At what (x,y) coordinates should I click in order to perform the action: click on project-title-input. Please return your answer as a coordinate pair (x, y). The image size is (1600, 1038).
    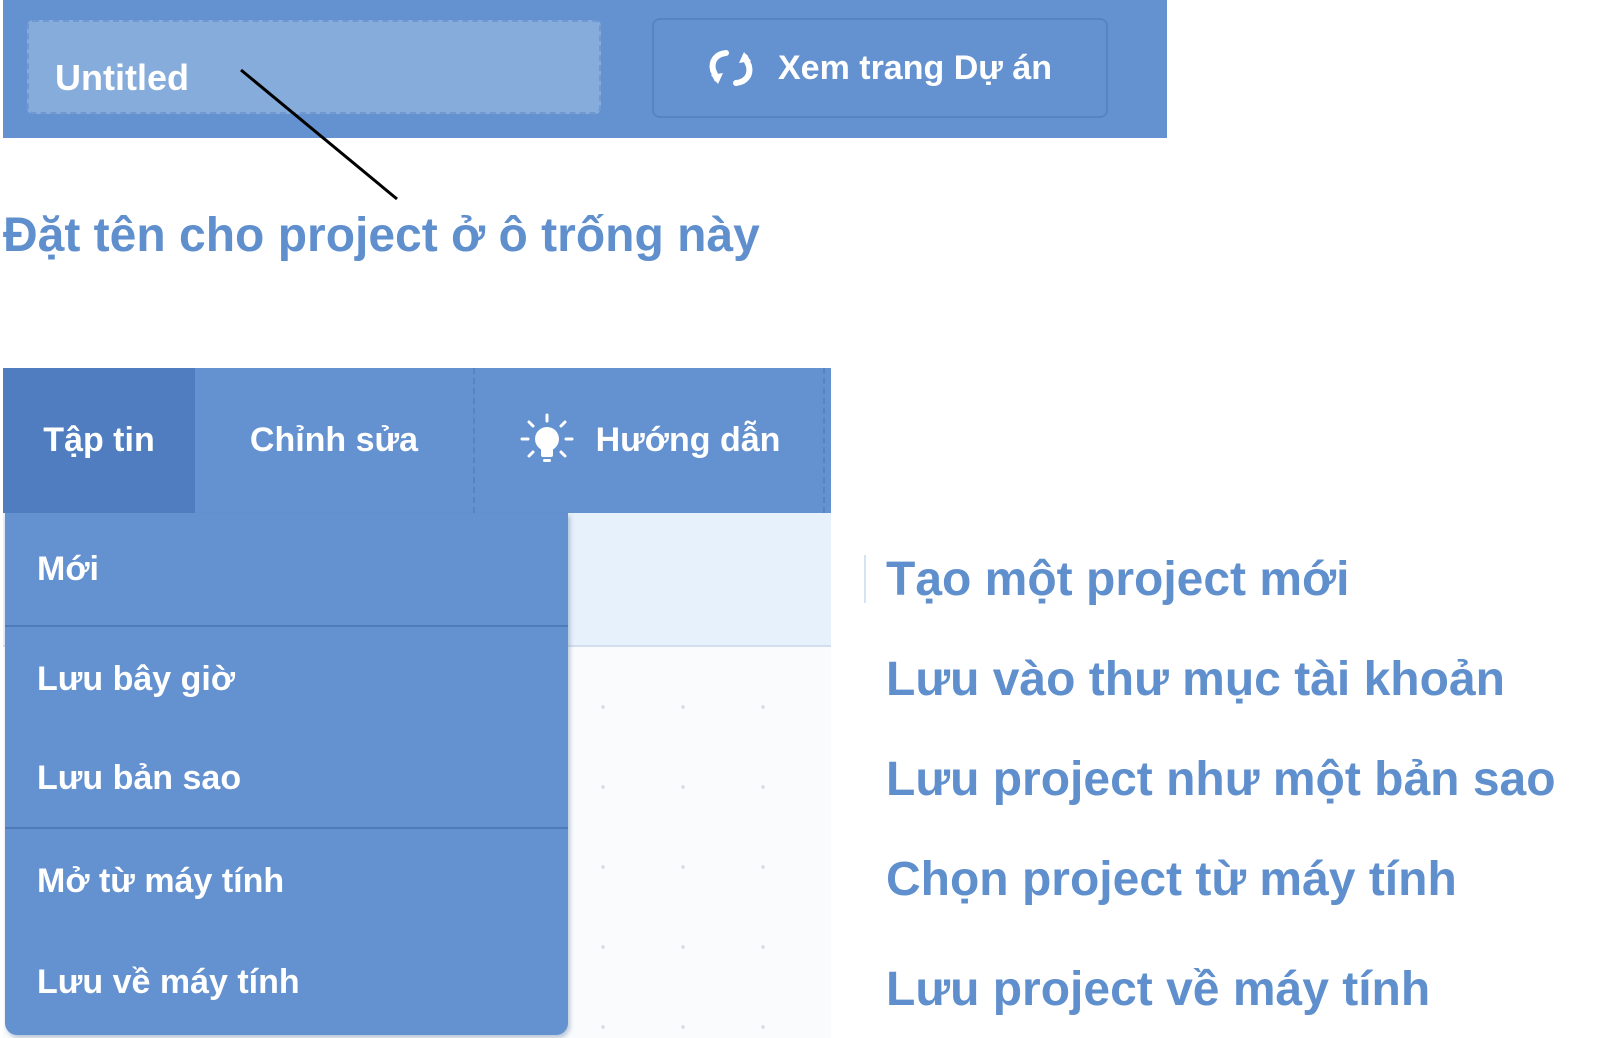
    Looking at the image, I should click on (314, 67).